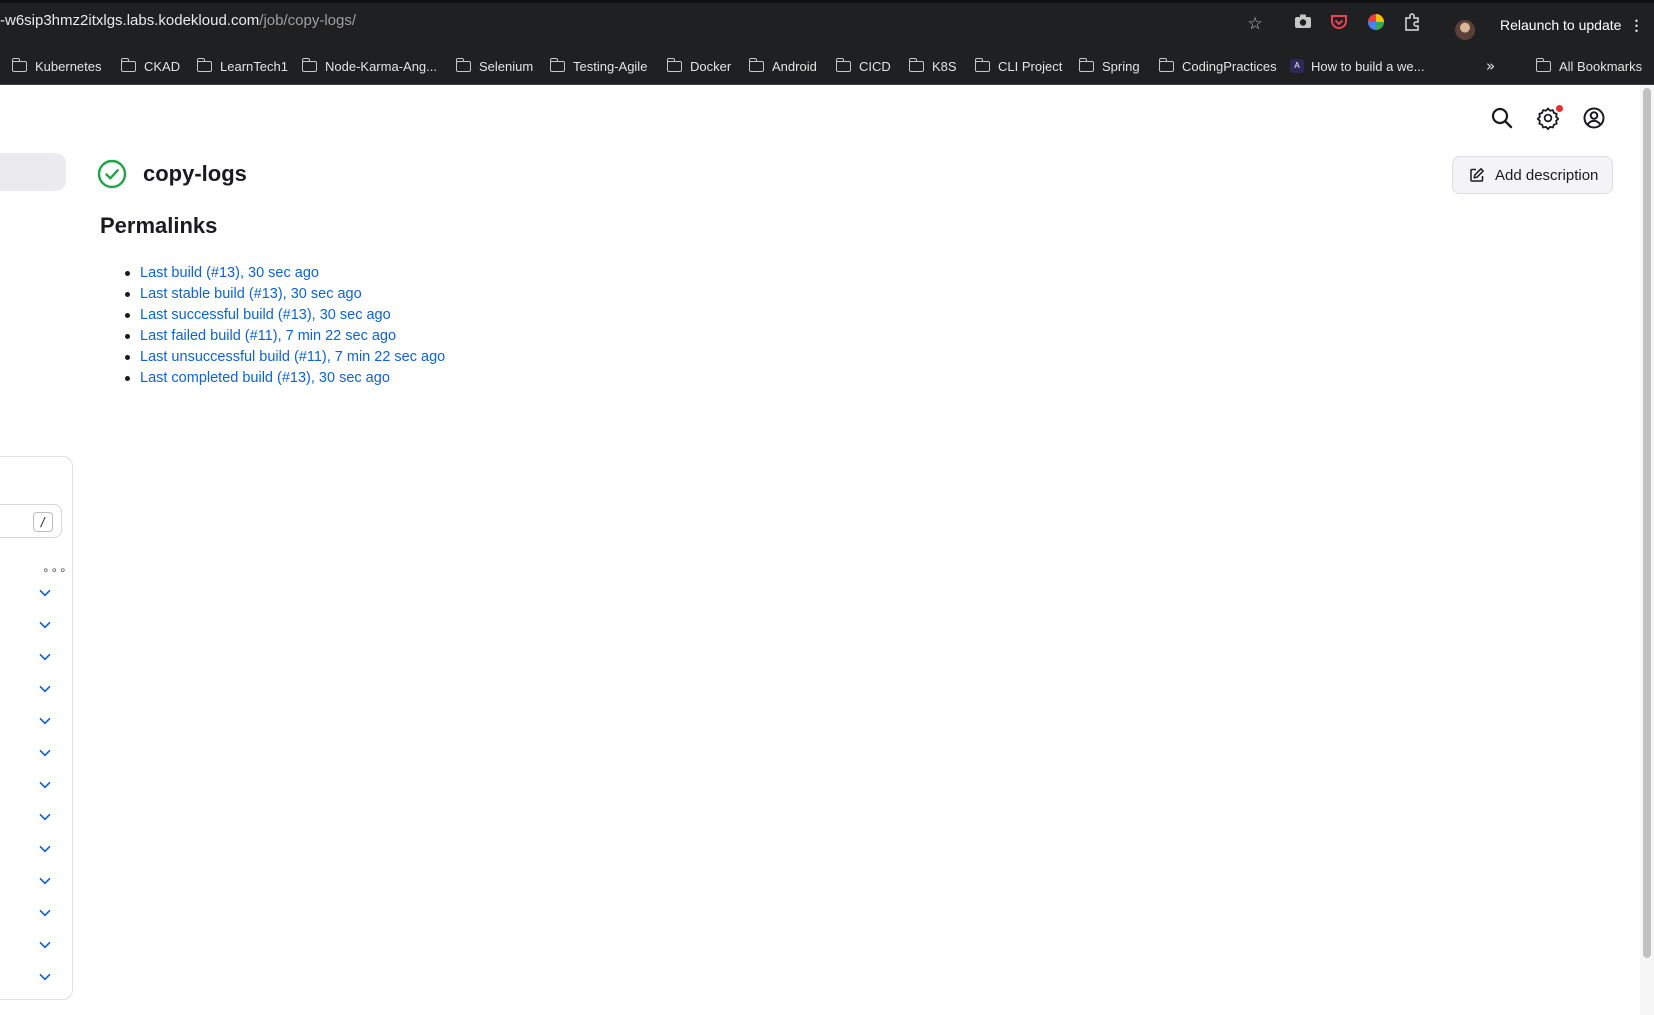 This screenshot has height=1015, width=1654. Describe the element at coordinates (875, 66) in the screenshot. I see `bookmark-label: CICD` at that location.